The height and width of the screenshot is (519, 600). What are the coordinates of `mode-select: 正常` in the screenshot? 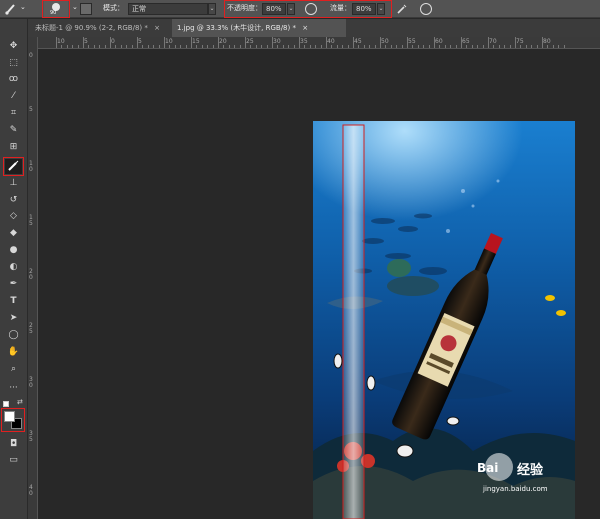 It's located at (168, 9).